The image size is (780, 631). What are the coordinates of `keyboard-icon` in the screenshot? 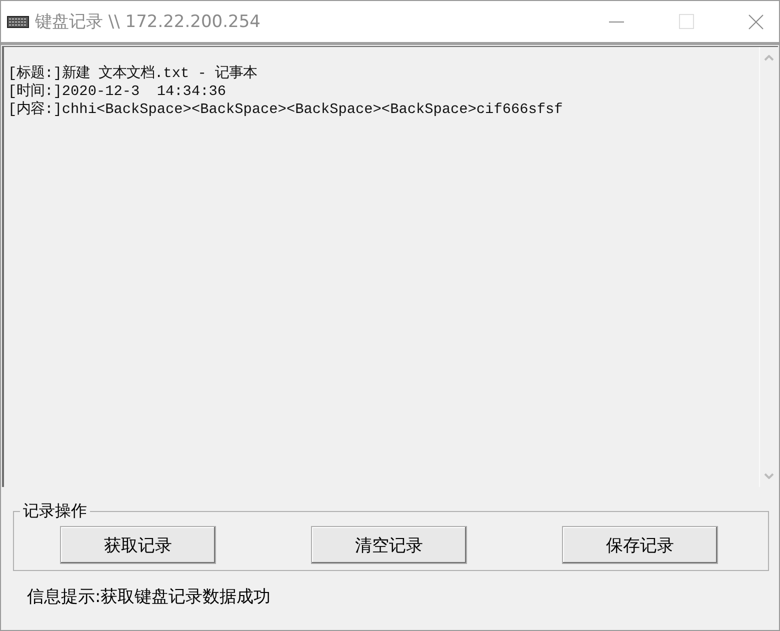 It's located at (18, 22).